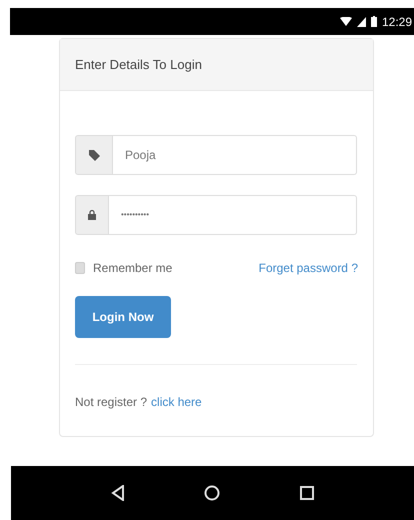  I want to click on wifi-icon, so click(346, 21).